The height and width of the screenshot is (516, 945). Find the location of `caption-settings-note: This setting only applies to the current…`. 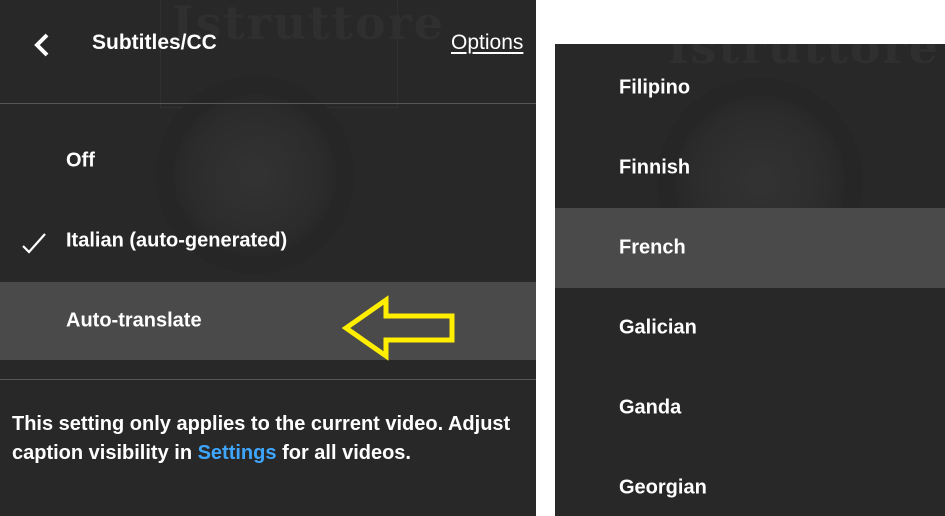

caption-settings-note: This setting only applies to the current… is located at coordinates (267, 439).